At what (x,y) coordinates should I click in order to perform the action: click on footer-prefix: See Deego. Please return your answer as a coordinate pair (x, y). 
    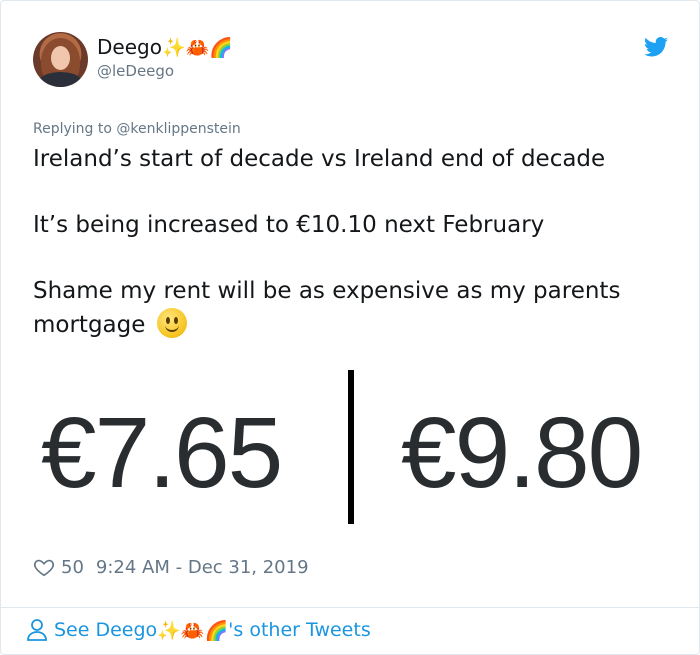
    Looking at the image, I should click on (106, 630).